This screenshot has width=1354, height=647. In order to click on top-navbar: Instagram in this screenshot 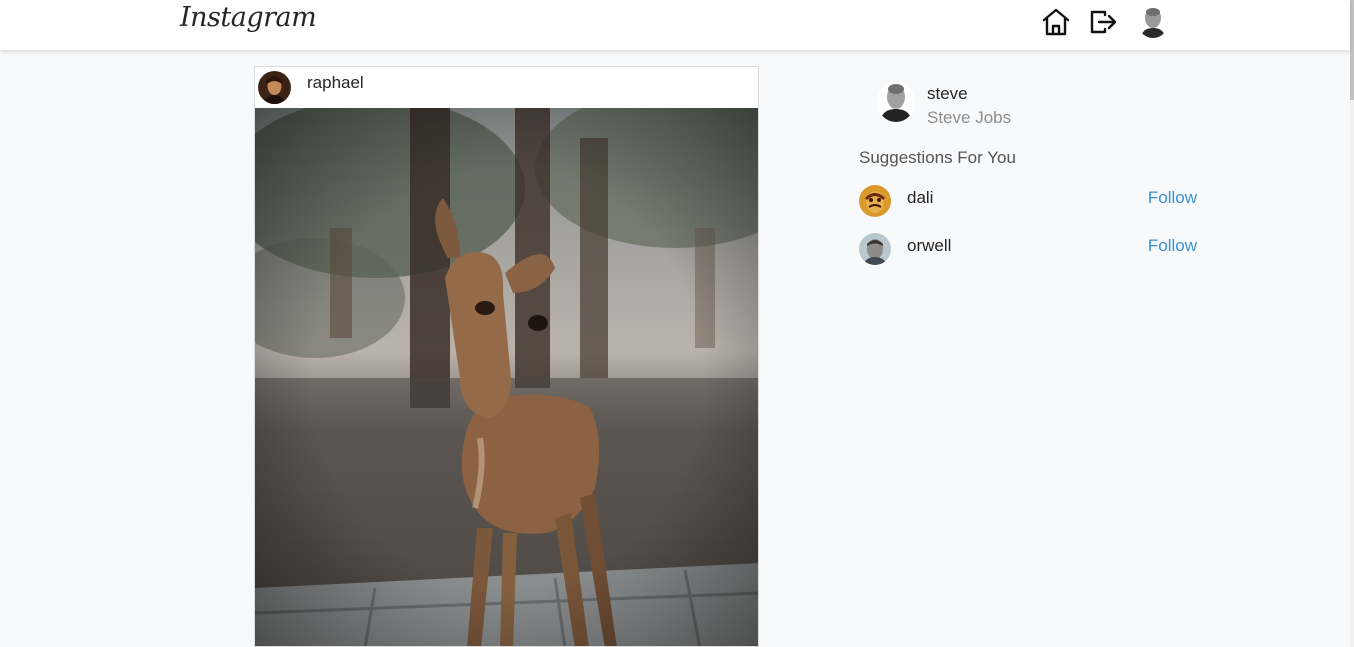, I will do `click(675, 25)`.